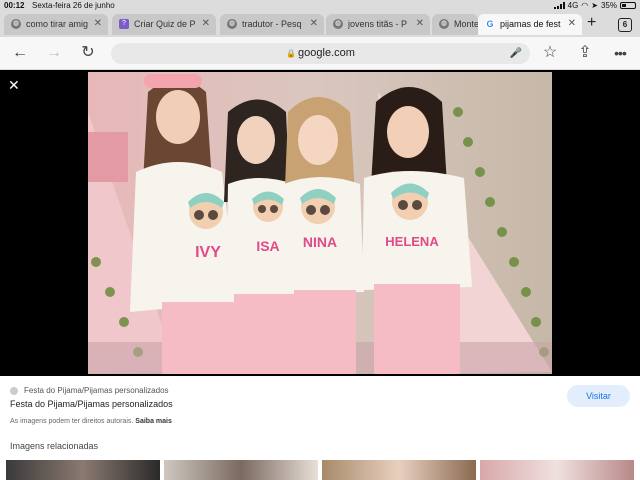 This screenshot has width=640, height=480. Describe the element at coordinates (73, 5) in the screenshot. I see `status-date: Sexta-feira 26 de junho` at that location.